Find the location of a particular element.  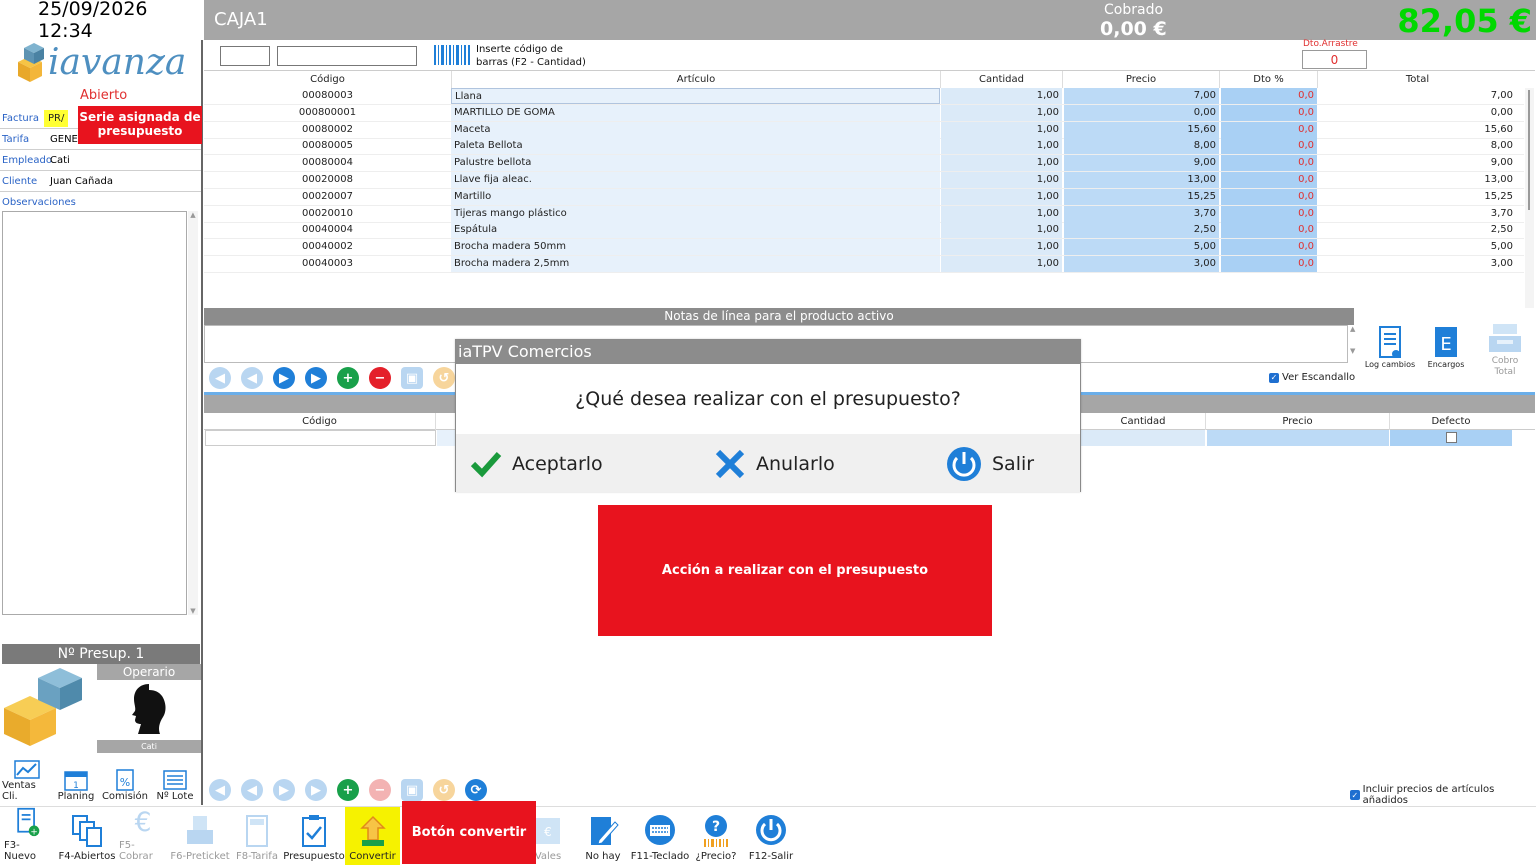

no-hay-button: No hay is located at coordinates (603, 836).